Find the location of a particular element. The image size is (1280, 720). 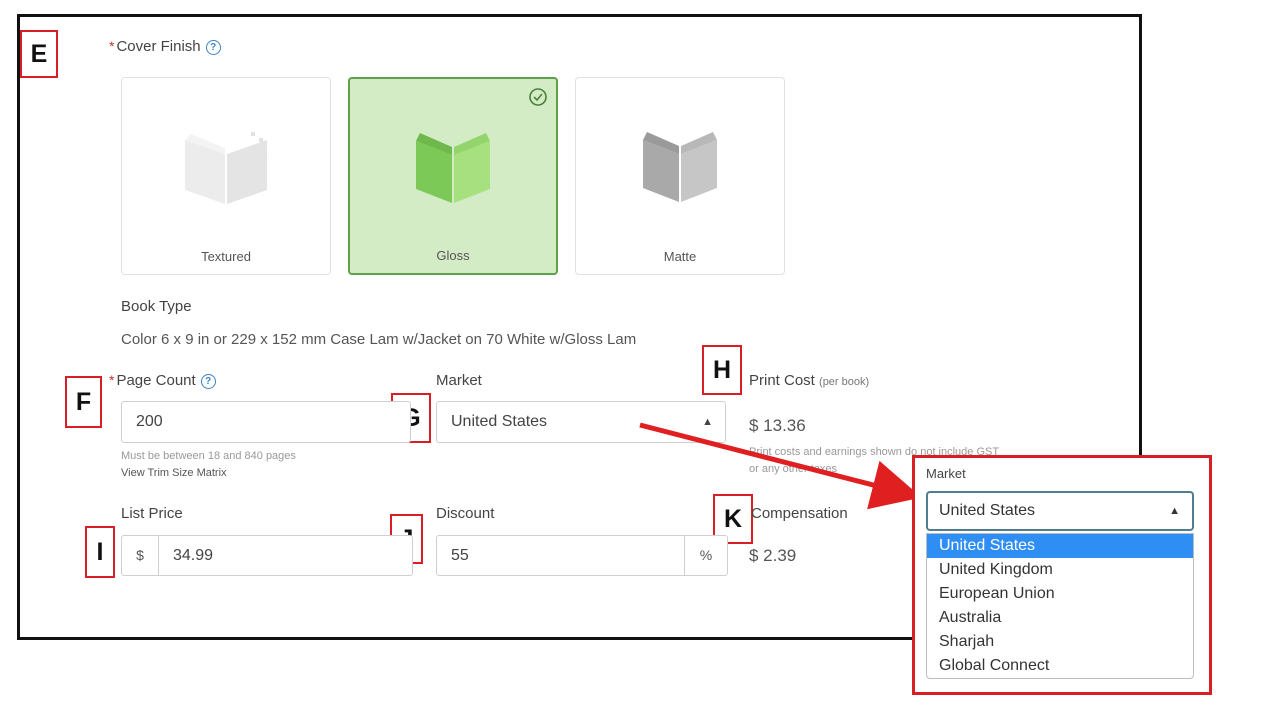

page-count-label-text: Page Count is located at coordinates (156, 380).